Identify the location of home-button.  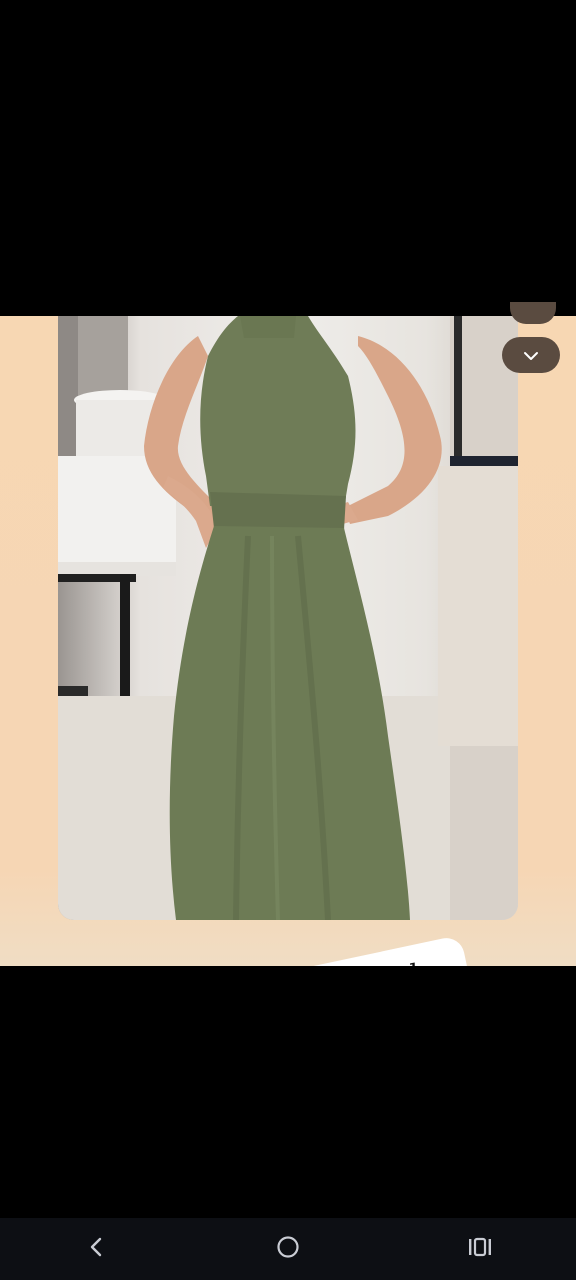
(288, 1249).